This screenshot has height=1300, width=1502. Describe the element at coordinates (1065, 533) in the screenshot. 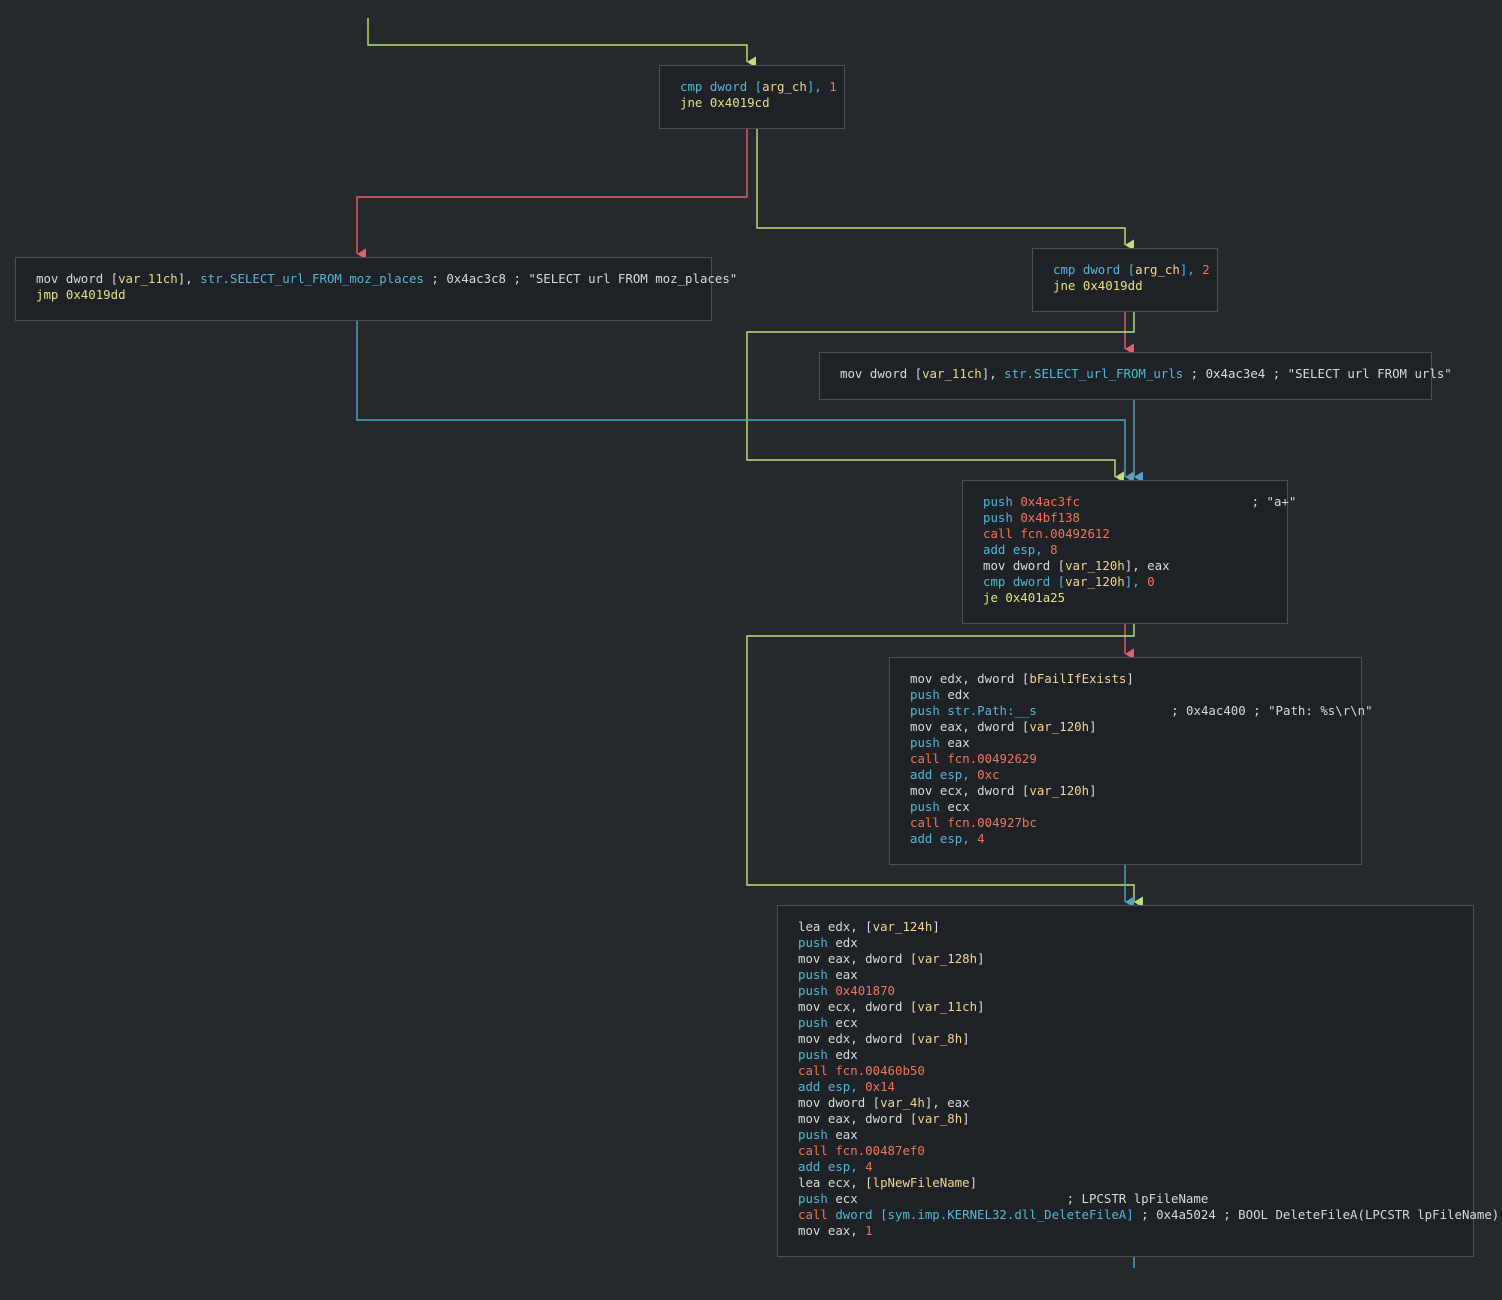

I see `operand: fcn.00492612` at that location.